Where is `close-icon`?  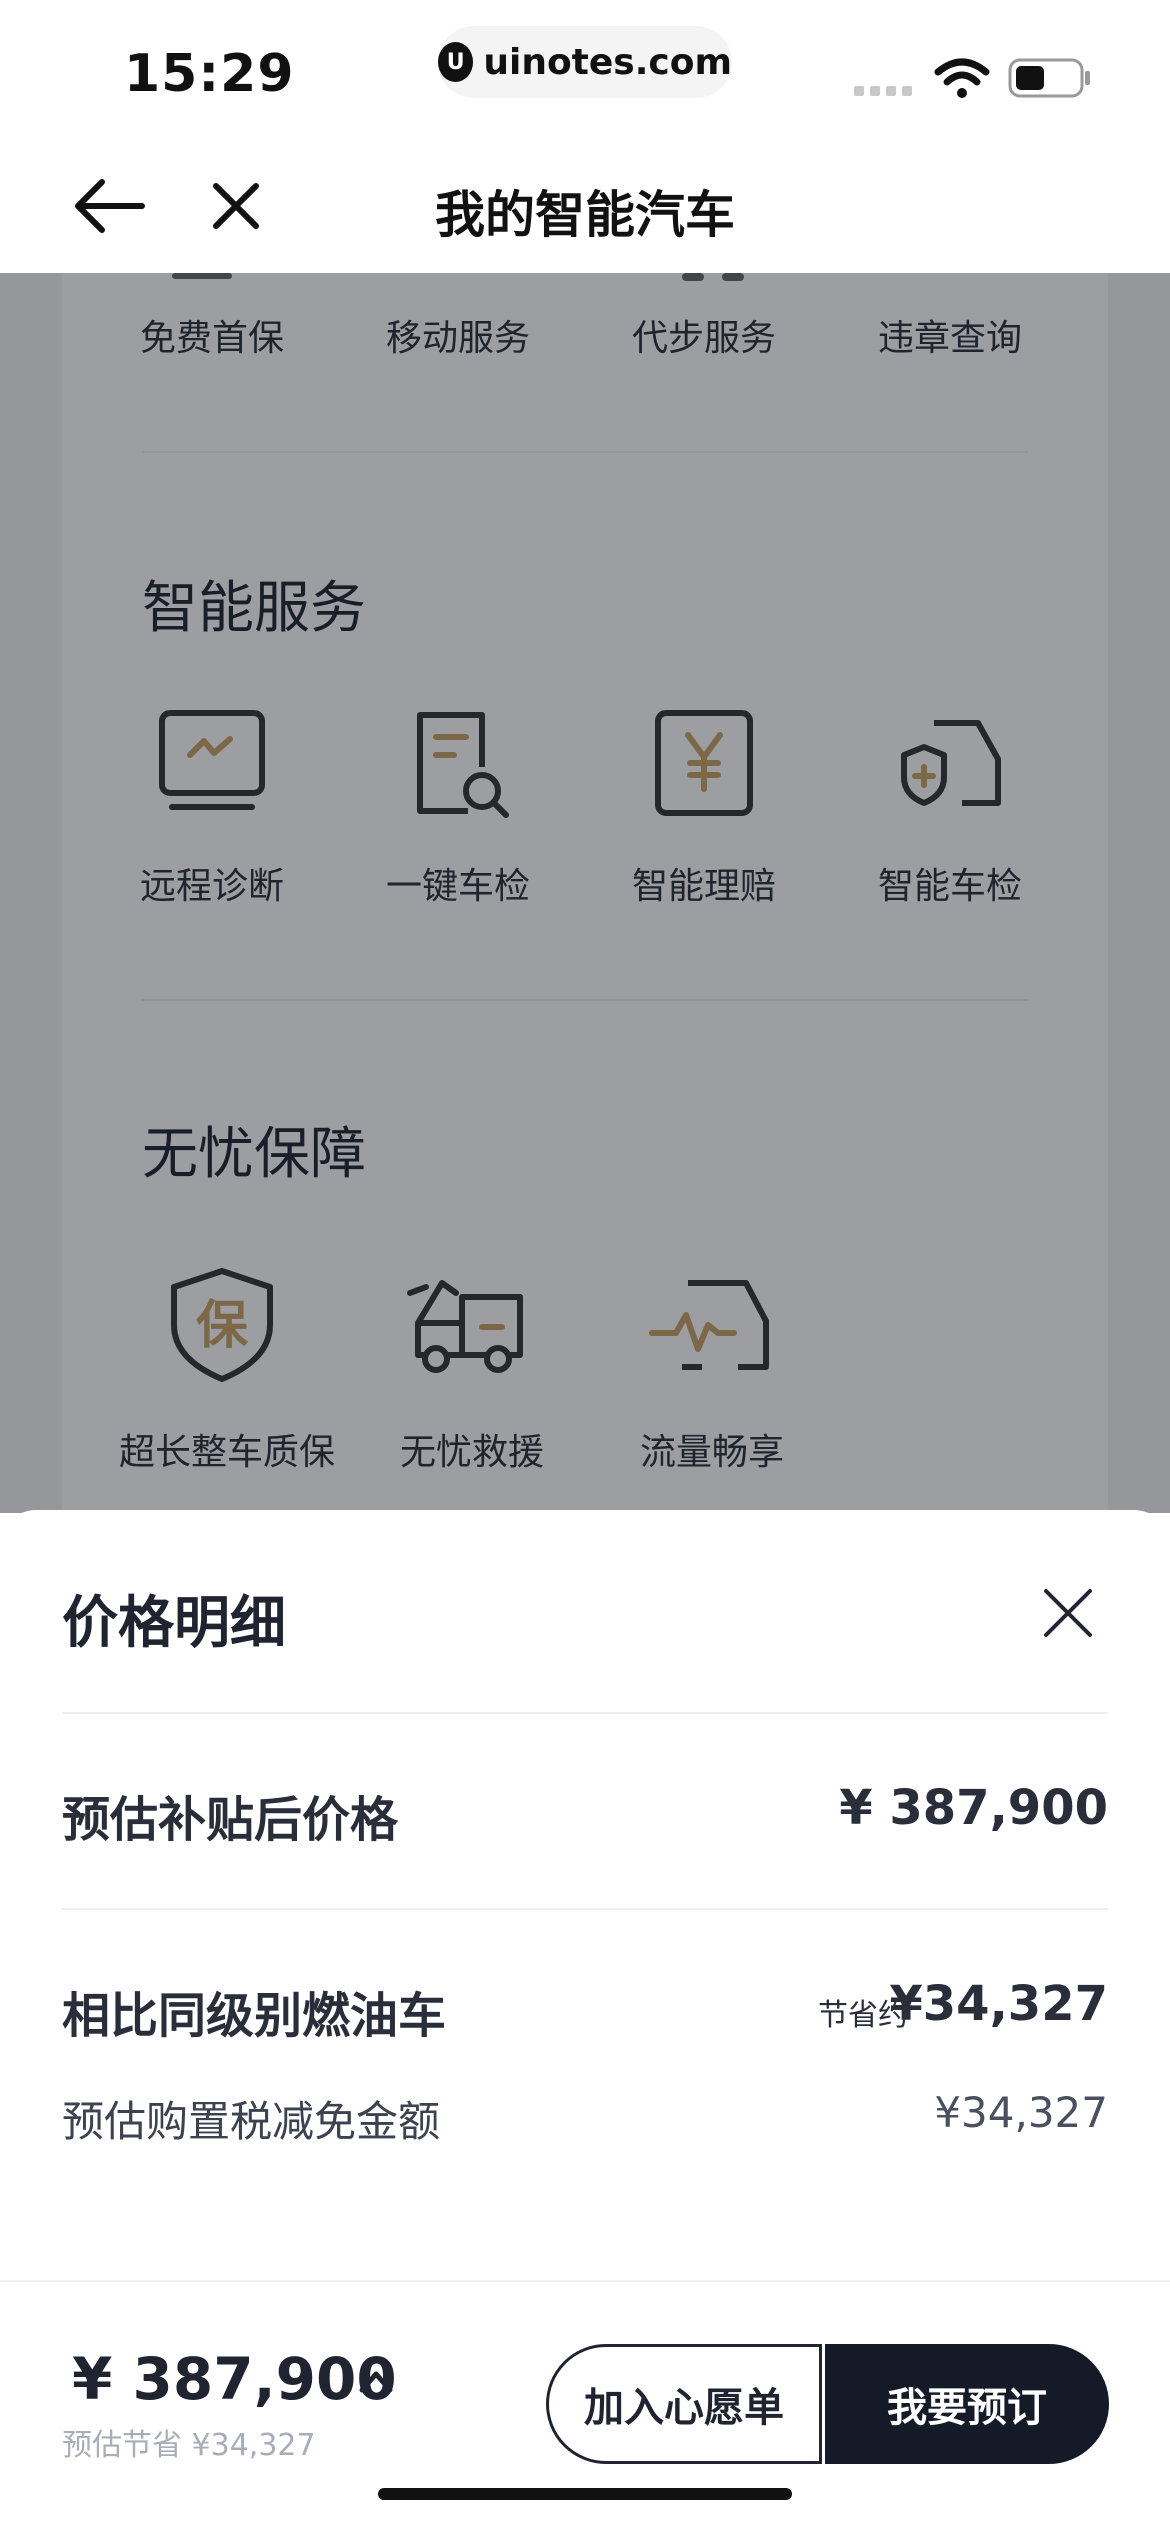 close-icon is located at coordinates (1068, 1613).